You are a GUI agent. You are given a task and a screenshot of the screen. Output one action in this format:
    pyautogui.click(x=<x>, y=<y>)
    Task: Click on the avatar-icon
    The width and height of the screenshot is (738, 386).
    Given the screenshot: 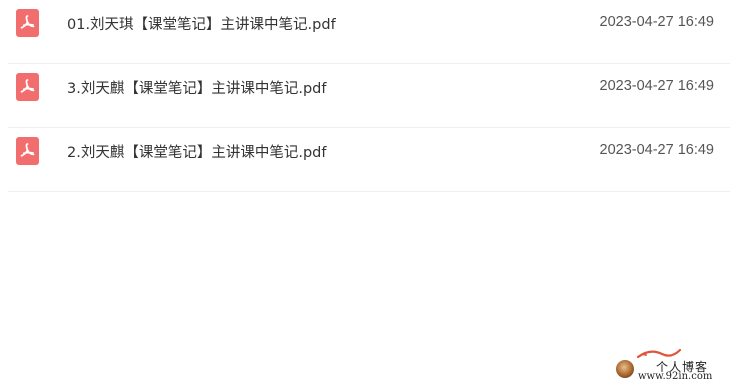 What is the action you would take?
    pyautogui.click(x=625, y=369)
    